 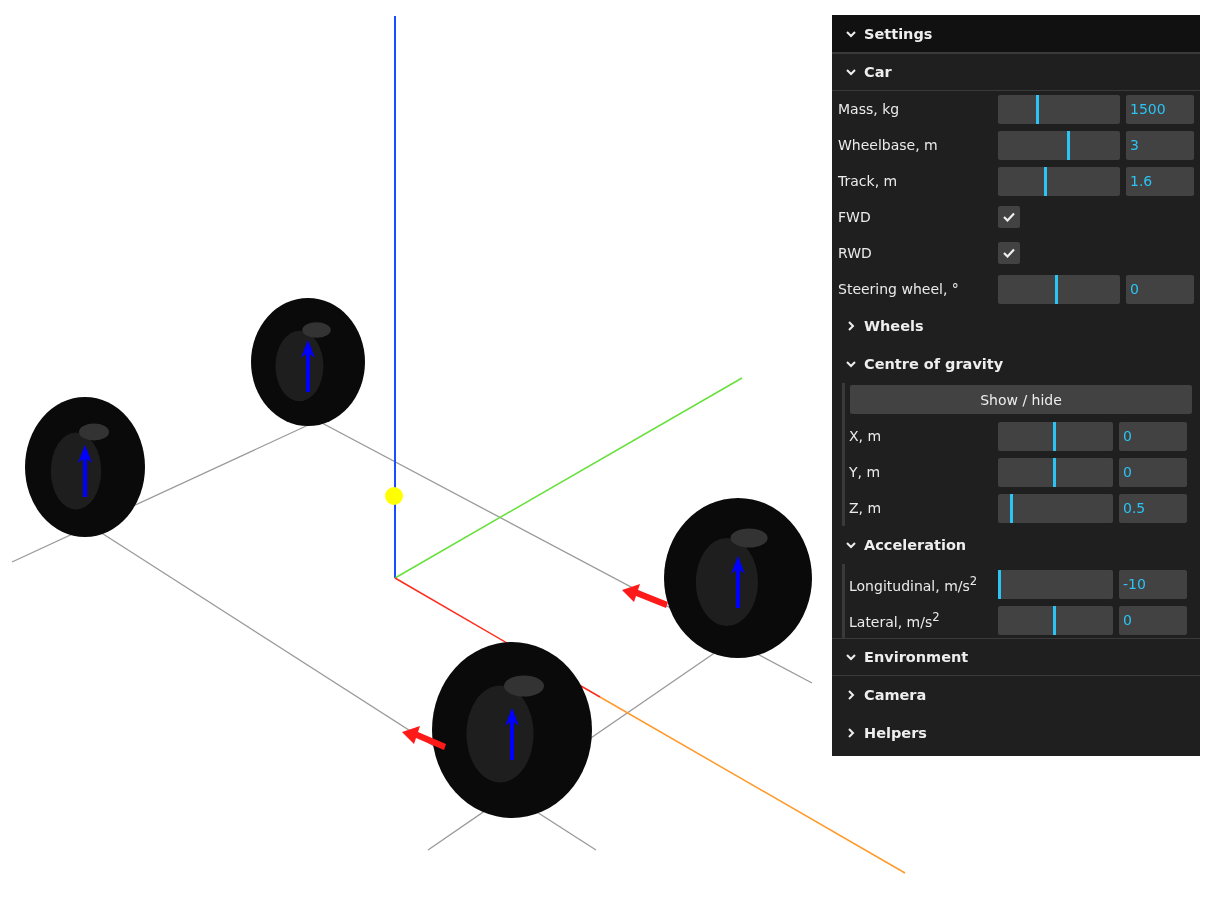 What do you see at coordinates (1153, 584) in the screenshot?
I see `number-field: -10` at bounding box center [1153, 584].